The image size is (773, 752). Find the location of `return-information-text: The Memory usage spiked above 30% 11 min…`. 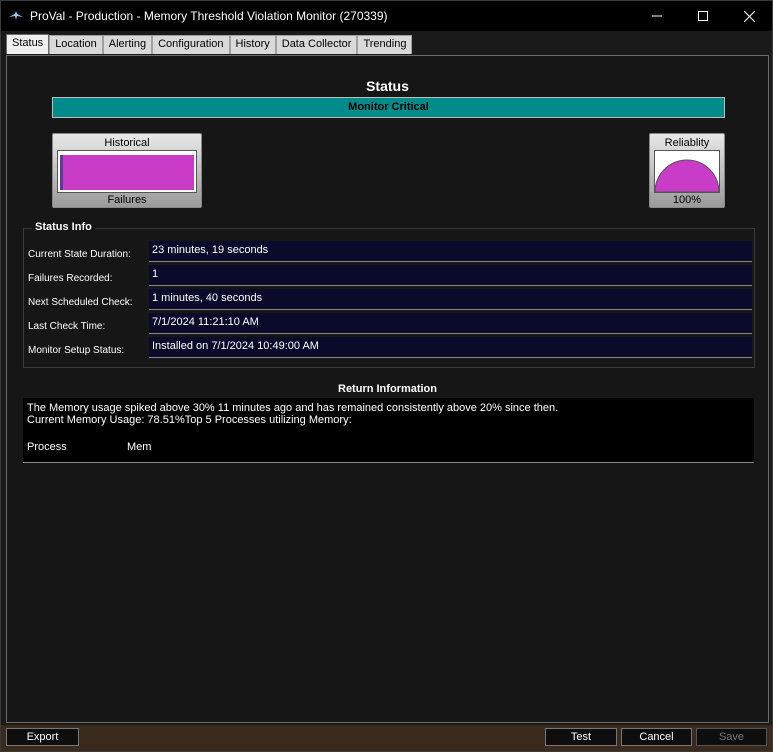

return-information-text: The Memory usage spiked above 30% 11 min… is located at coordinates (388, 430).